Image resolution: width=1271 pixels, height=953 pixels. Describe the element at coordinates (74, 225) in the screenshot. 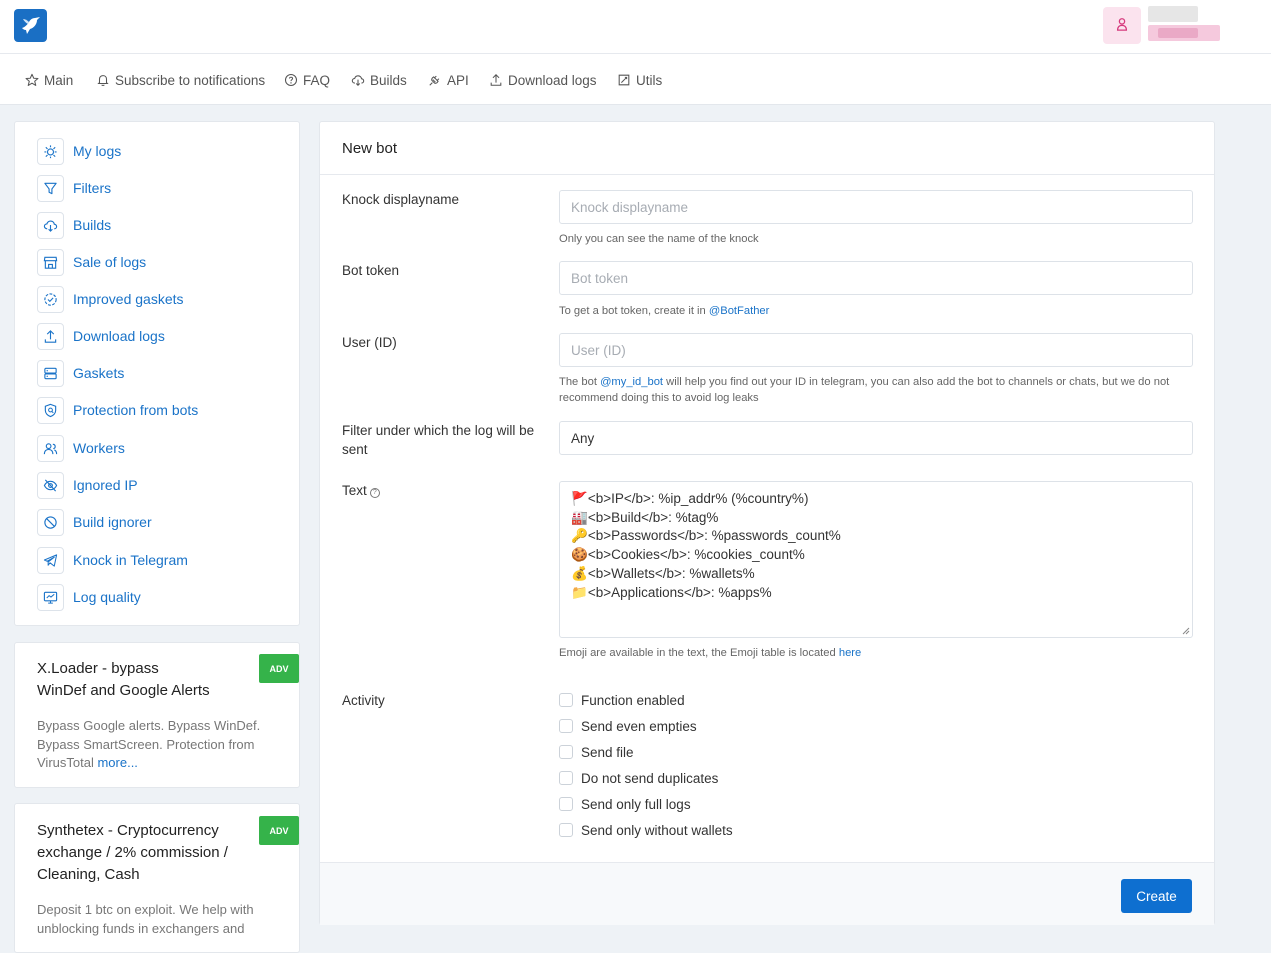

I see `sidebar-item-builds: Builds` at that location.